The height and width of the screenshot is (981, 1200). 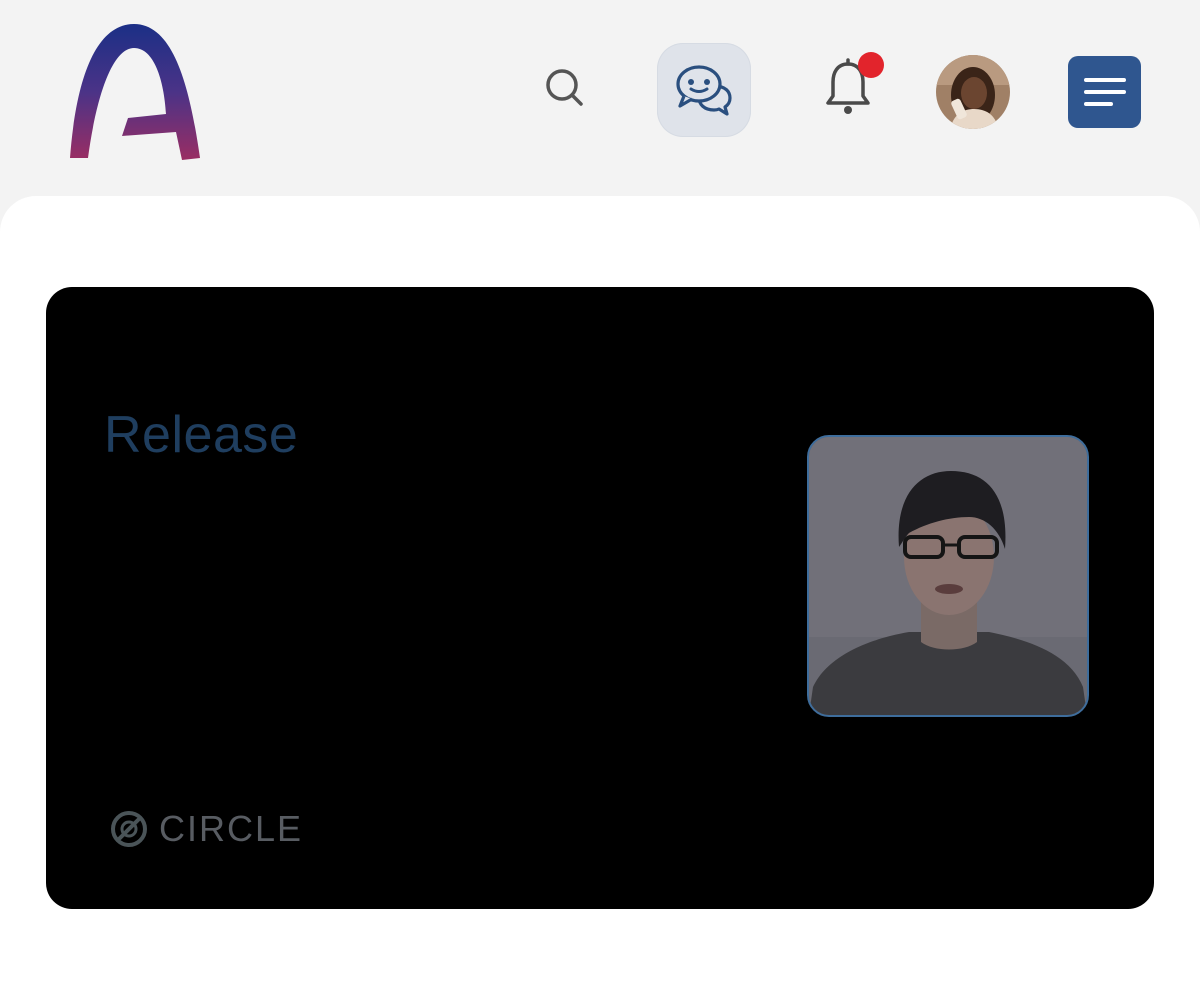 What do you see at coordinates (231, 828) in the screenshot?
I see `brand-name: CIRCLE` at bounding box center [231, 828].